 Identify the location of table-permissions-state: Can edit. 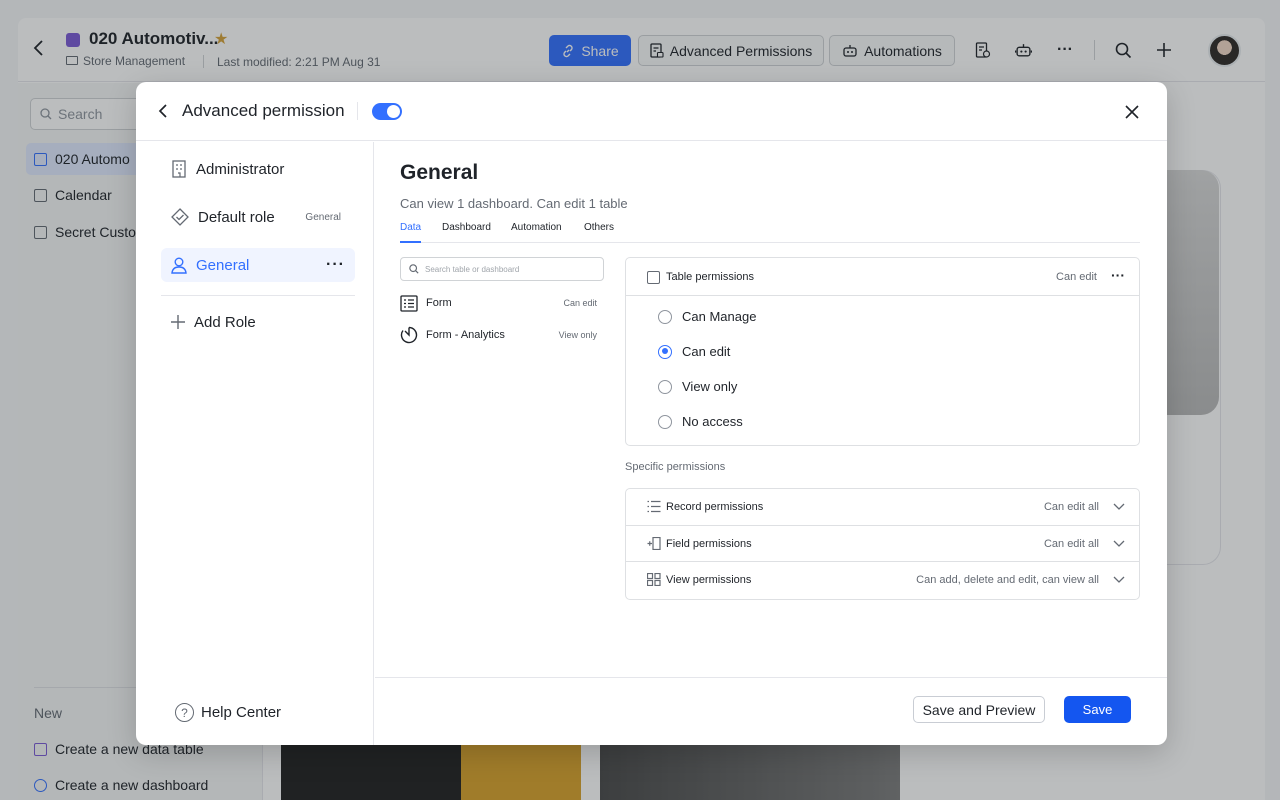
(1076, 277).